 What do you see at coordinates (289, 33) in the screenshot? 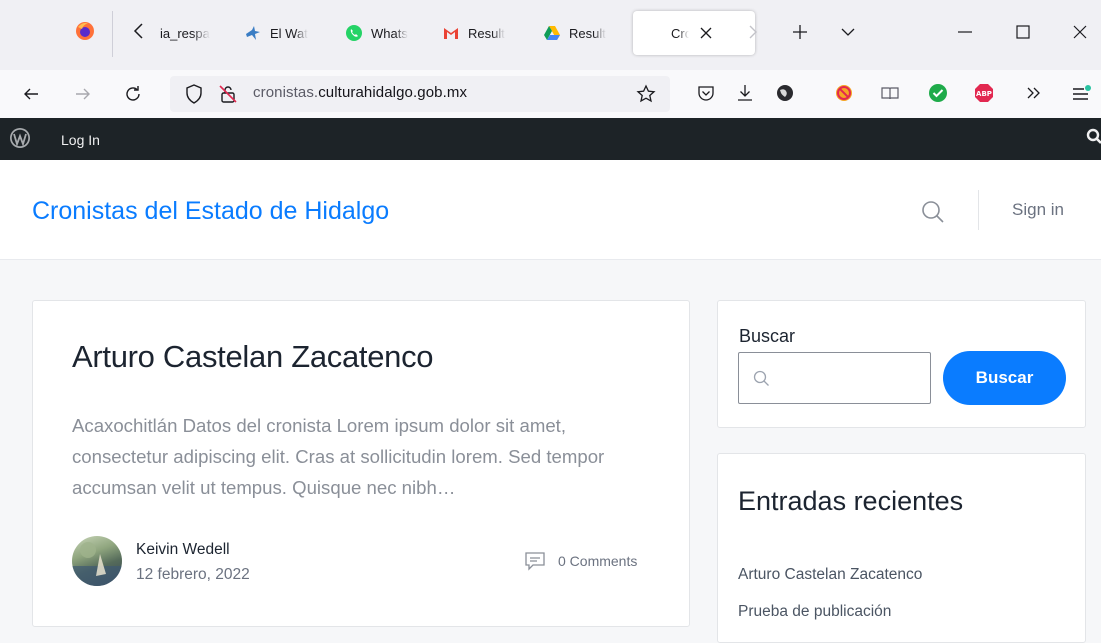
I see `tab-label: El Wat` at bounding box center [289, 33].